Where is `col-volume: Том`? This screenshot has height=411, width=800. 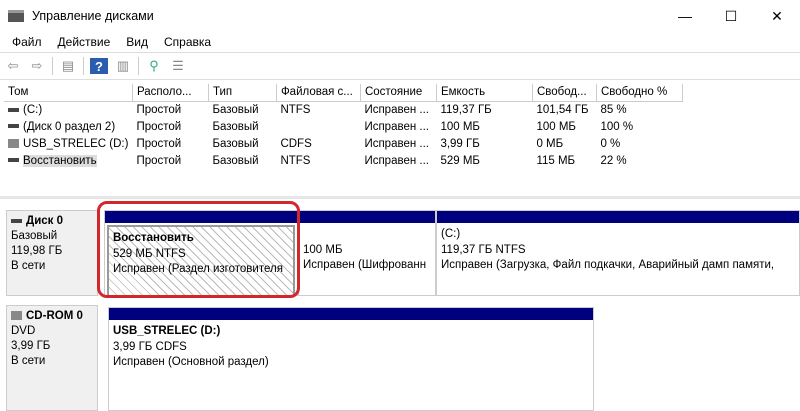 col-volume: Том is located at coordinates (68, 93).